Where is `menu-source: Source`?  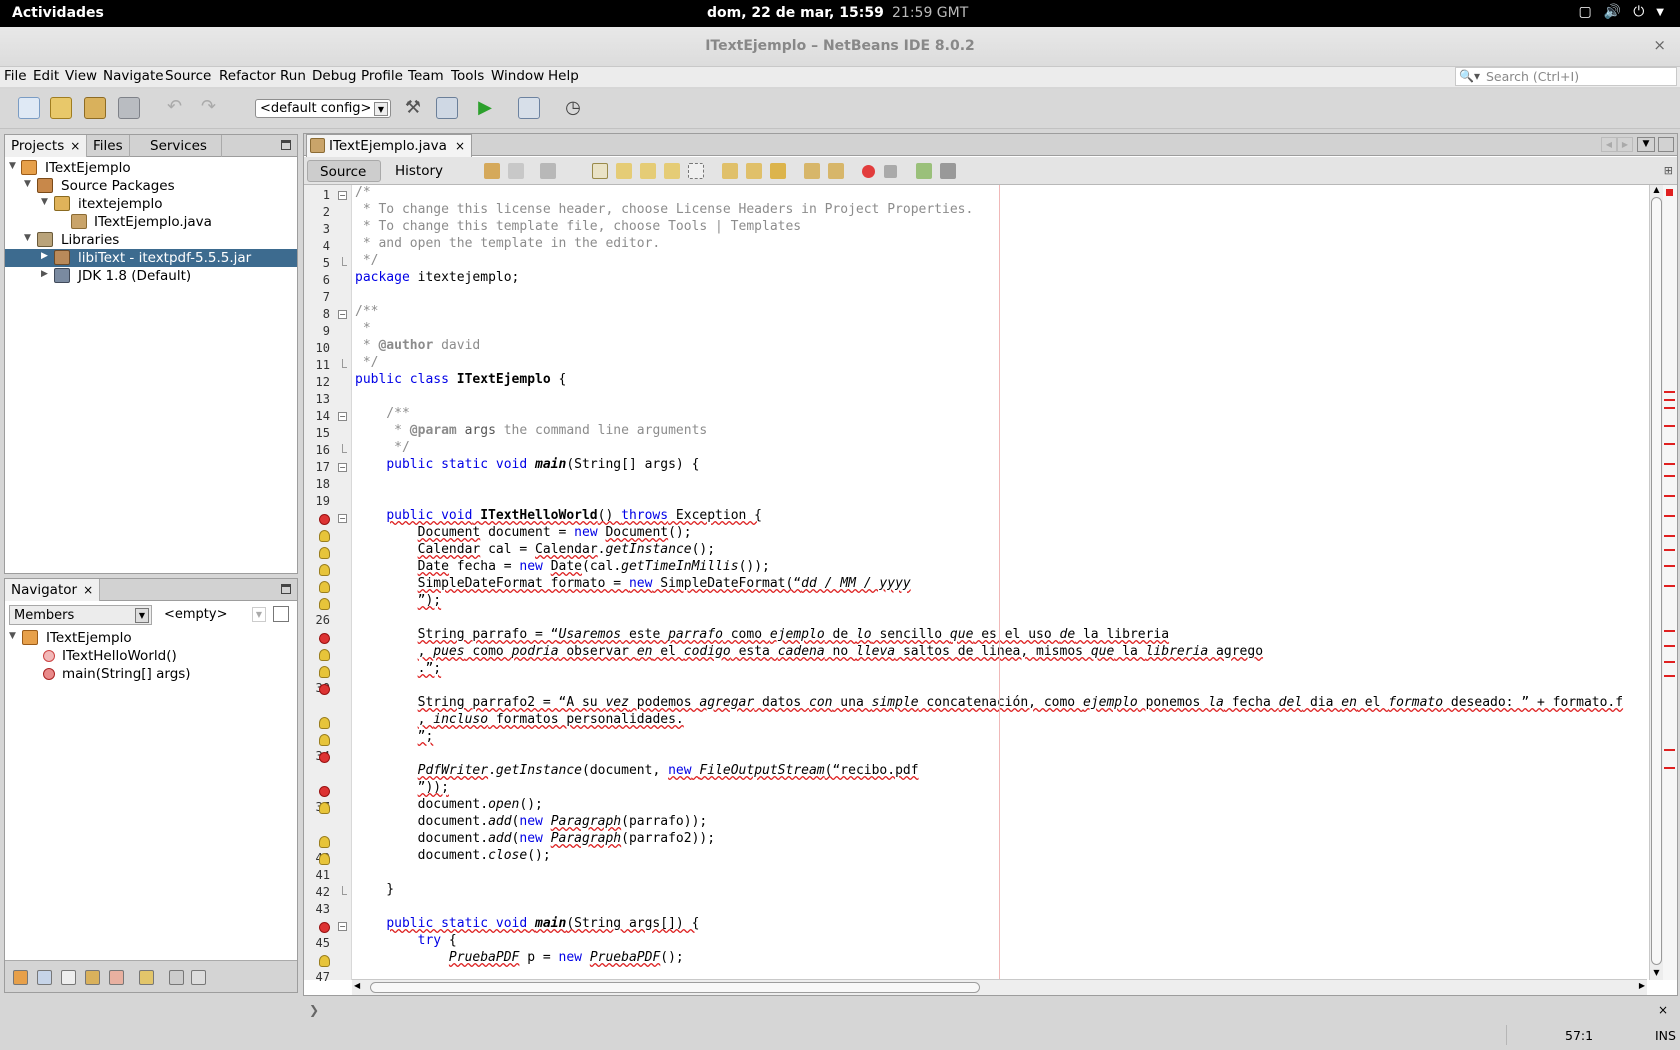
menu-source: Source is located at coordinates (188, 76).